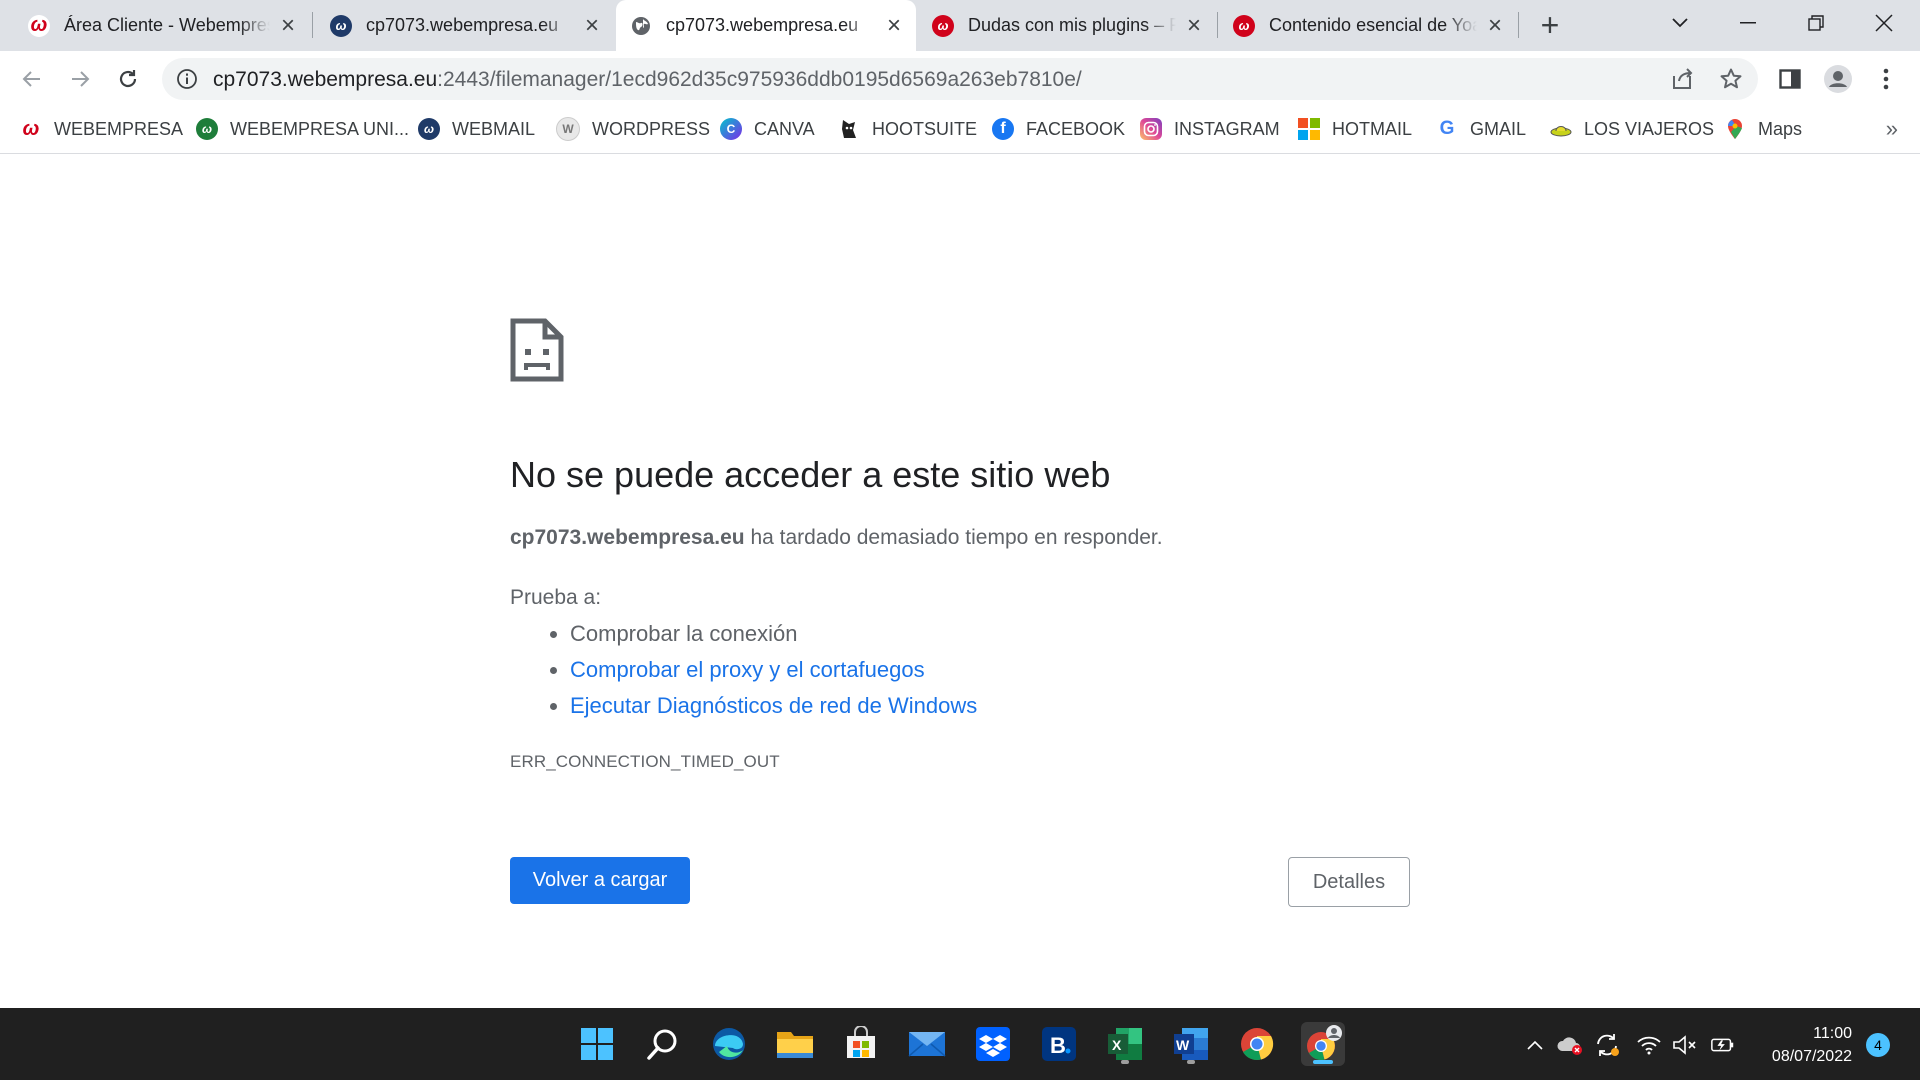 The height and width of the screenshot is (1080, 1920). What do you see at coordinates (1076, 128) in the screenshot?
I see `bookmark-label: FACEBOOK` at bounding box center [1076, 128].